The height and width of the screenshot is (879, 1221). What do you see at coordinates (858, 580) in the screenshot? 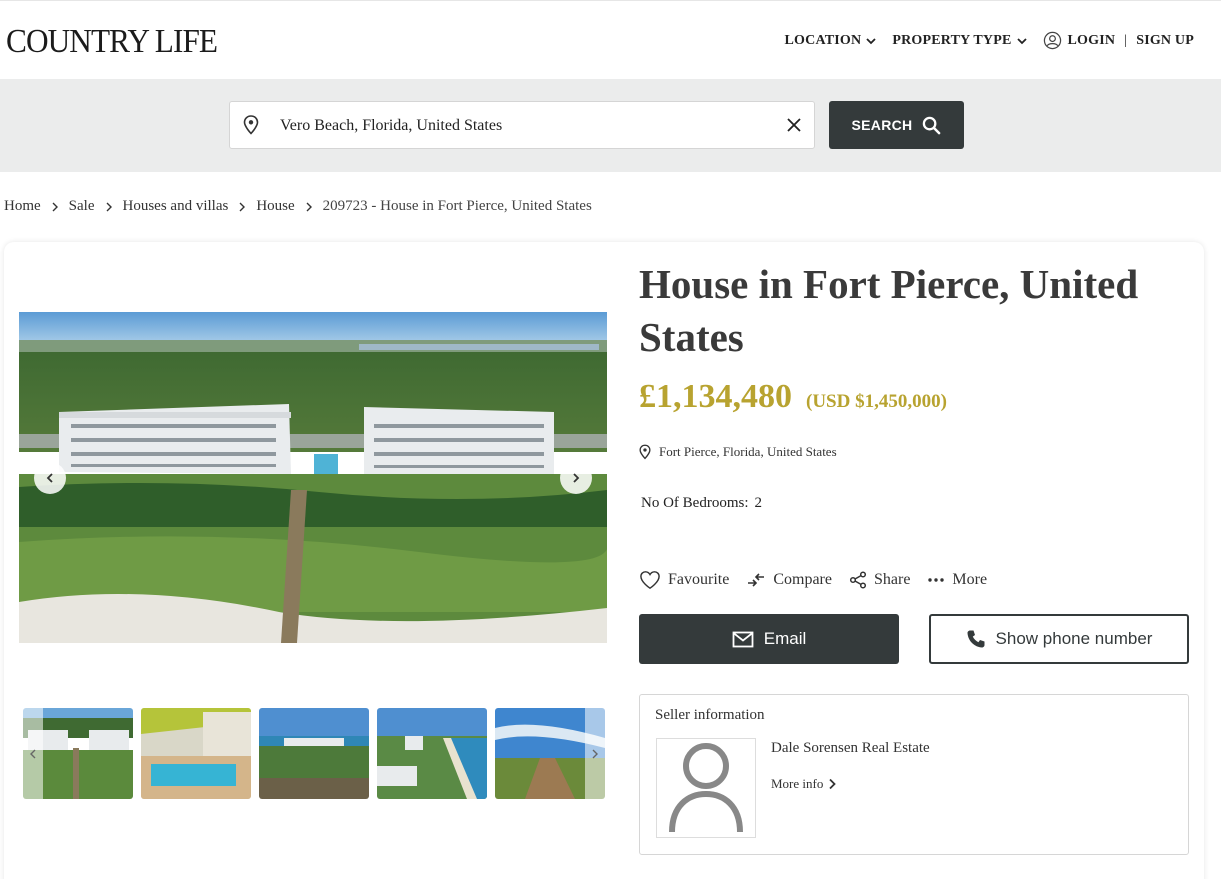
I see `share-icon` at bounding box center [858, 580].